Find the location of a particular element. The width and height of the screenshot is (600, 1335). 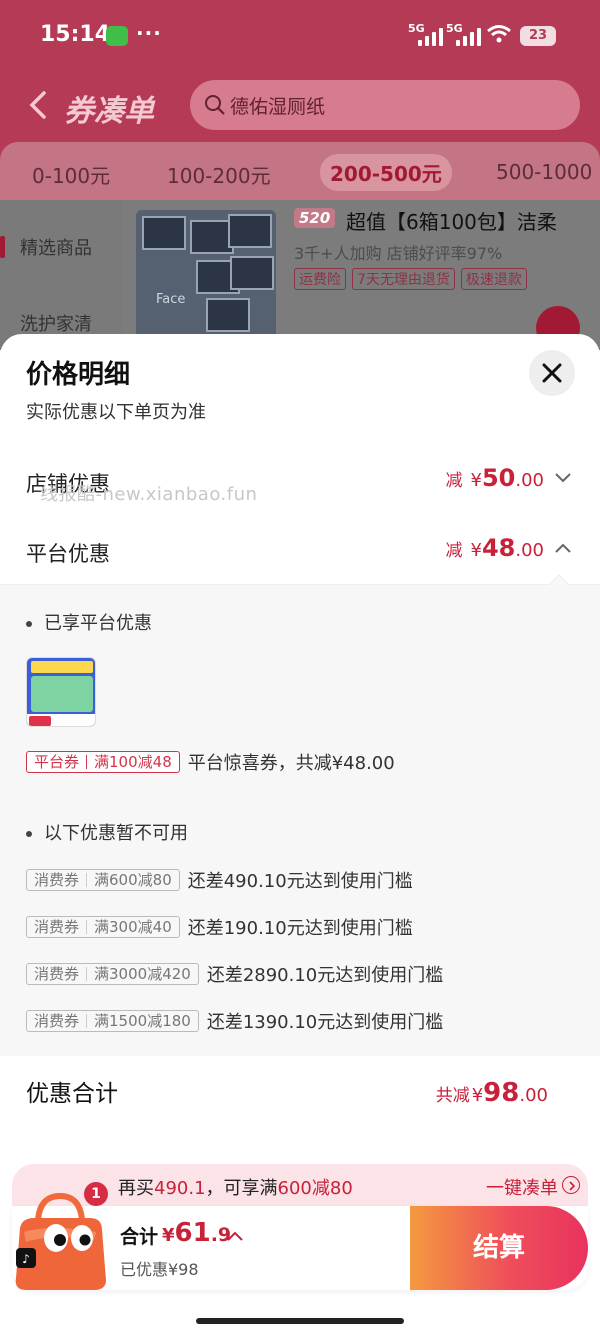

chevron-right-icon is located at coordinates (571, 1185).